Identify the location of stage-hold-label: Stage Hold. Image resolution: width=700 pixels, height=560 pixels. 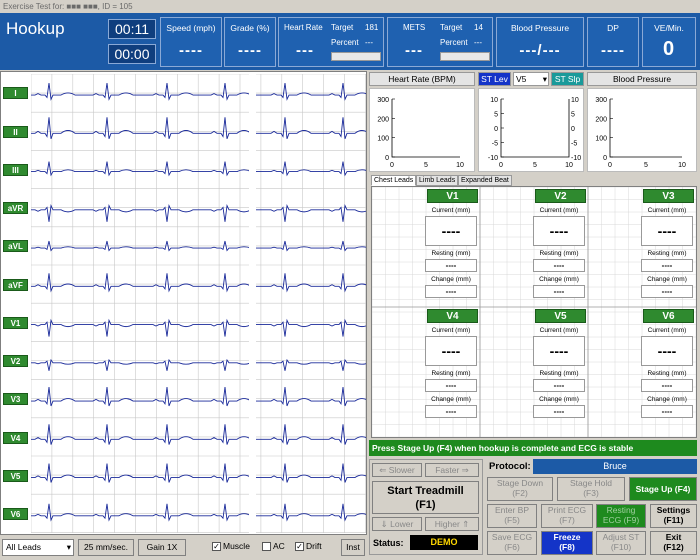
(591, 483).